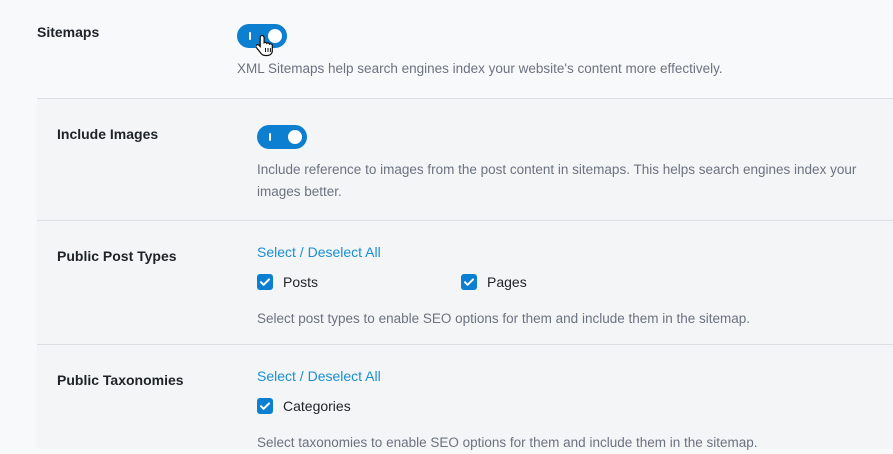  What do you see at coordinates (317, 406) in the screenshot?
I see `checkbox-label: Categories` at bounding box center [317, 406].